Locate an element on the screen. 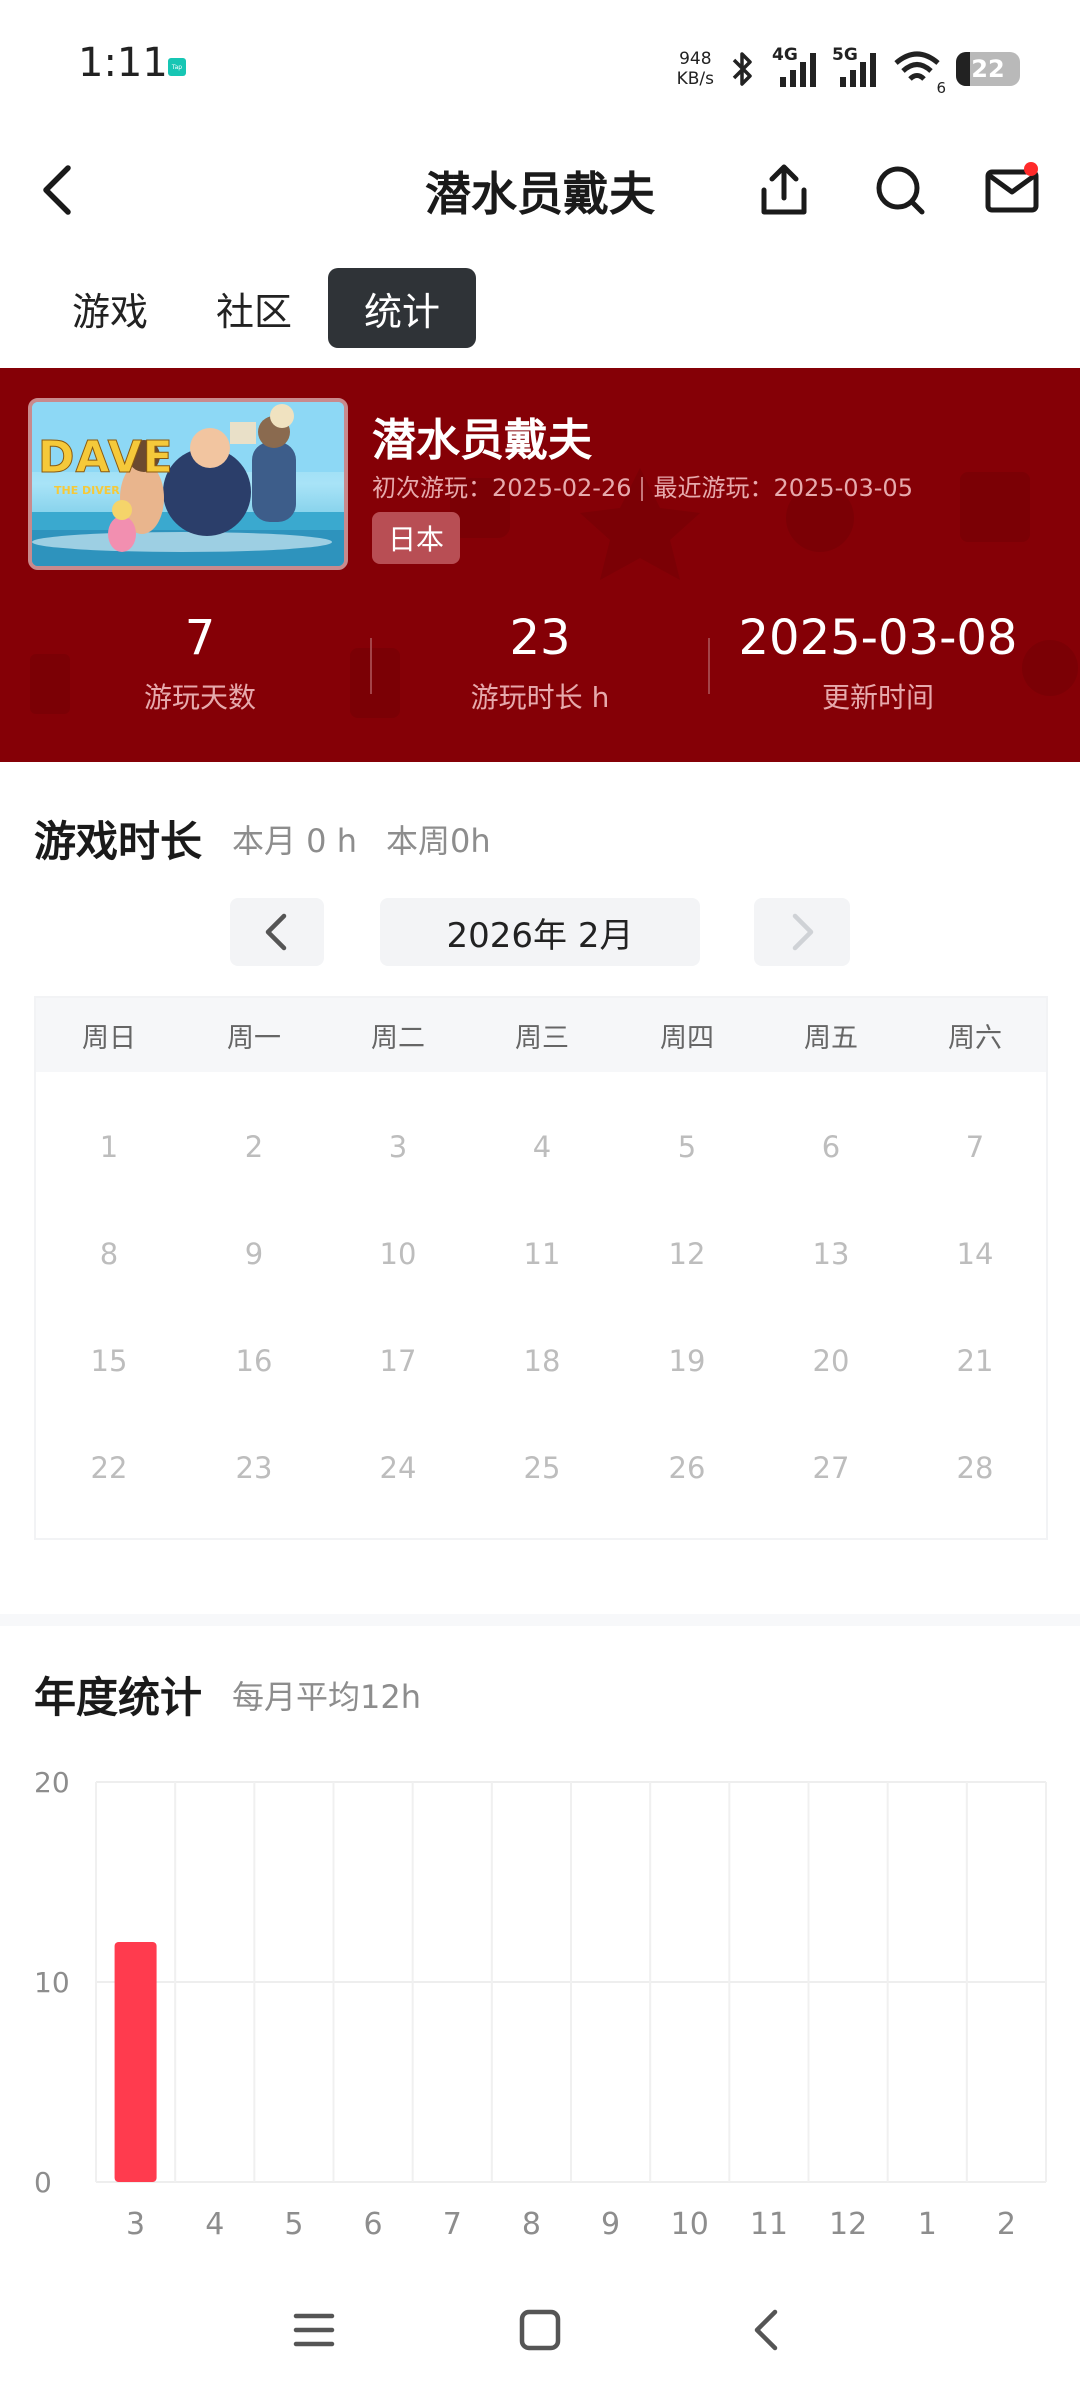  weekday-label: 周四 is located at coordinates (687, 1038).